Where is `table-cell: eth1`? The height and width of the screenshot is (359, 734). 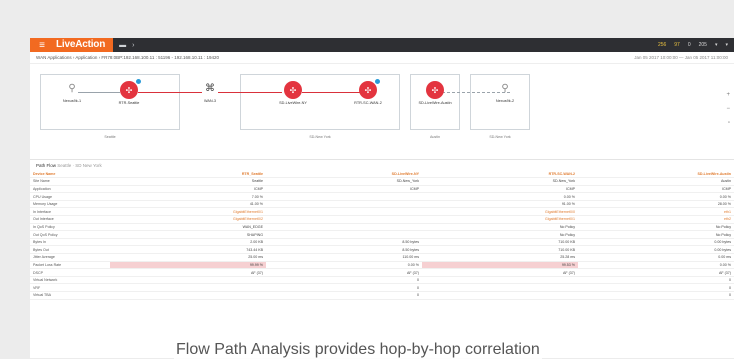 table-cell: eth1 is located at coordinates (656, 212).